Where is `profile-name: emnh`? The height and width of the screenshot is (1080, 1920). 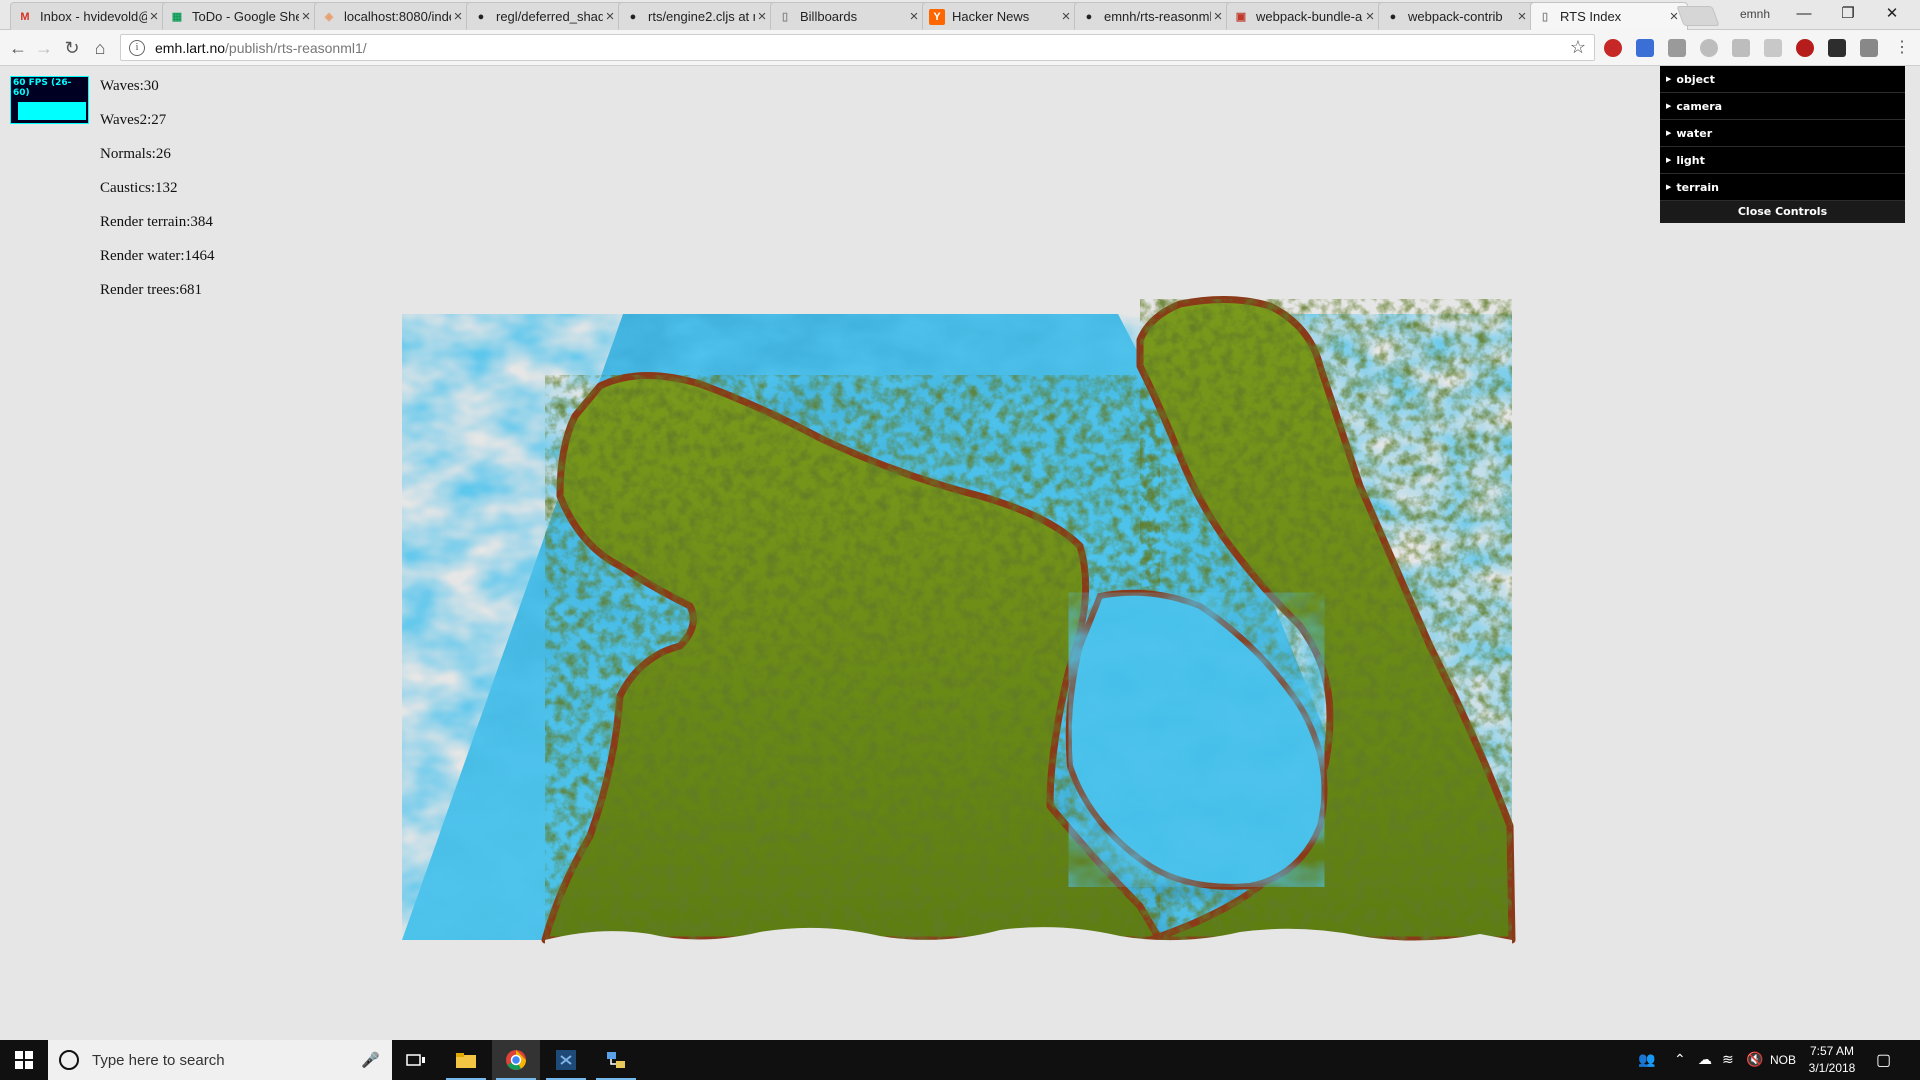
profile-name: emnh is located at coordinates (1755, 14).